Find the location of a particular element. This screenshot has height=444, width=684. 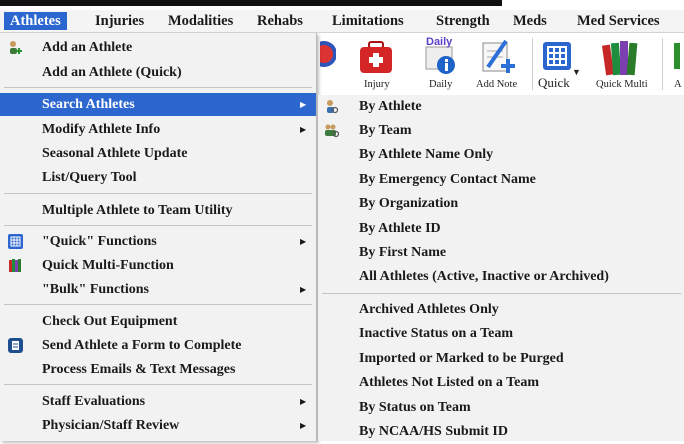

team-search-icon is located at coordinates (332, 131).